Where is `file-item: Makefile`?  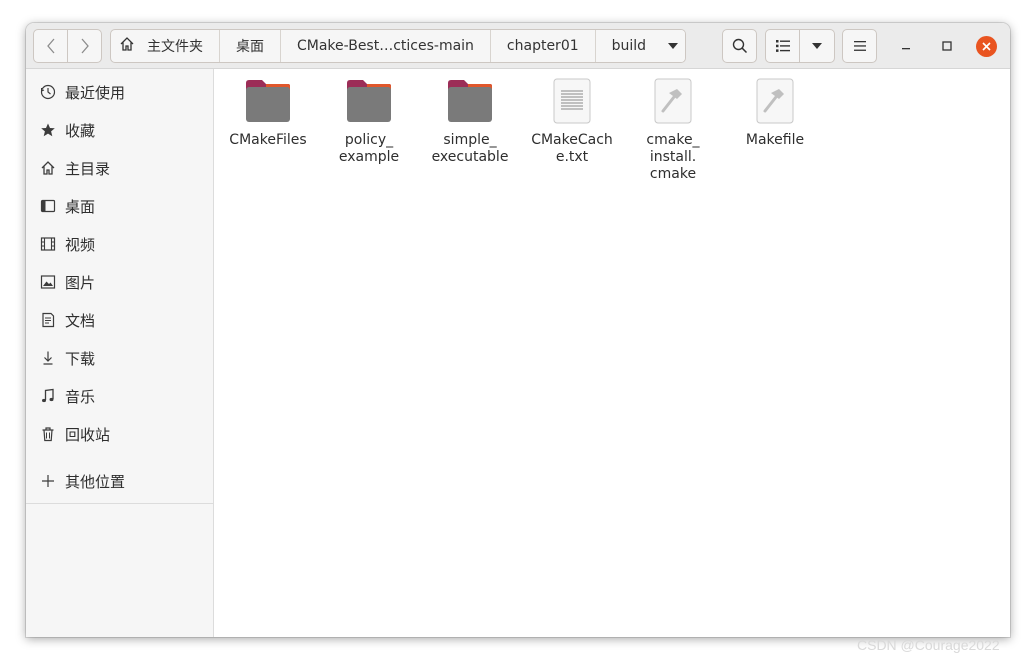 file-item: Makefile is located at coordinates (775, 113).